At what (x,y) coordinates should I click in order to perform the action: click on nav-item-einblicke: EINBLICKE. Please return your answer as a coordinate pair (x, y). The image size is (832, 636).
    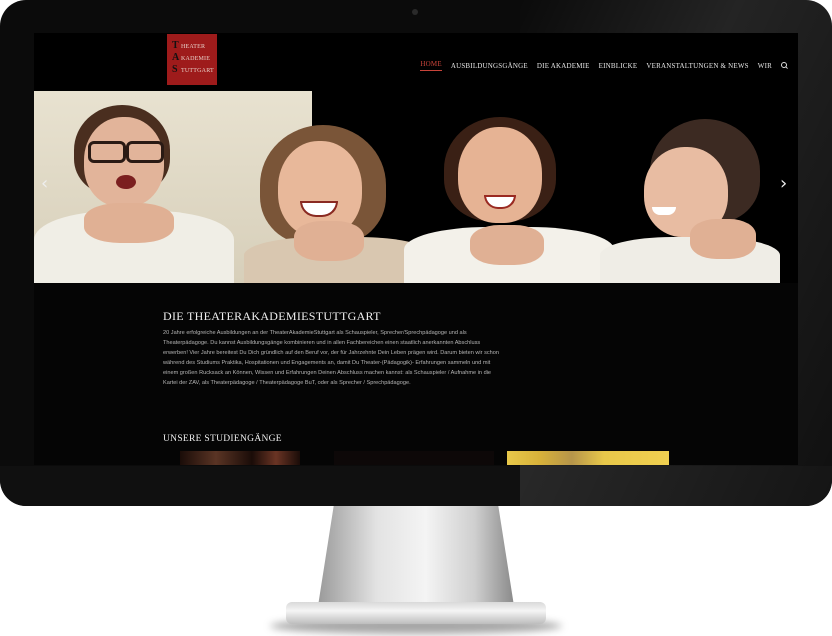
    Looking at the image, I should click on (618, 66).